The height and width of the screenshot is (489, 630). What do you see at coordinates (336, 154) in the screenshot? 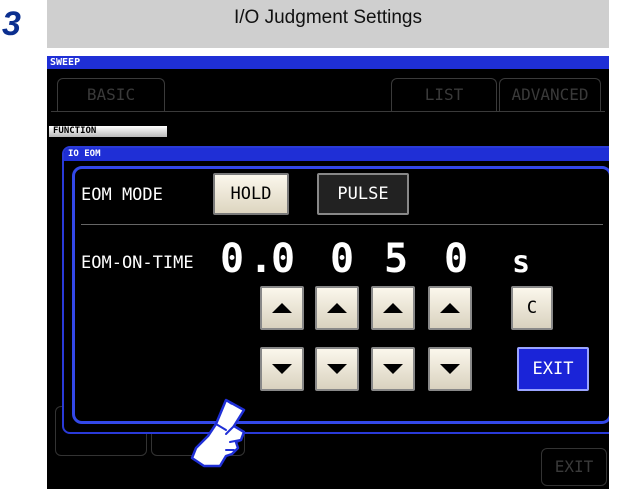
I see `dialog-header: IO EOM` at bounding box center [336, 154].